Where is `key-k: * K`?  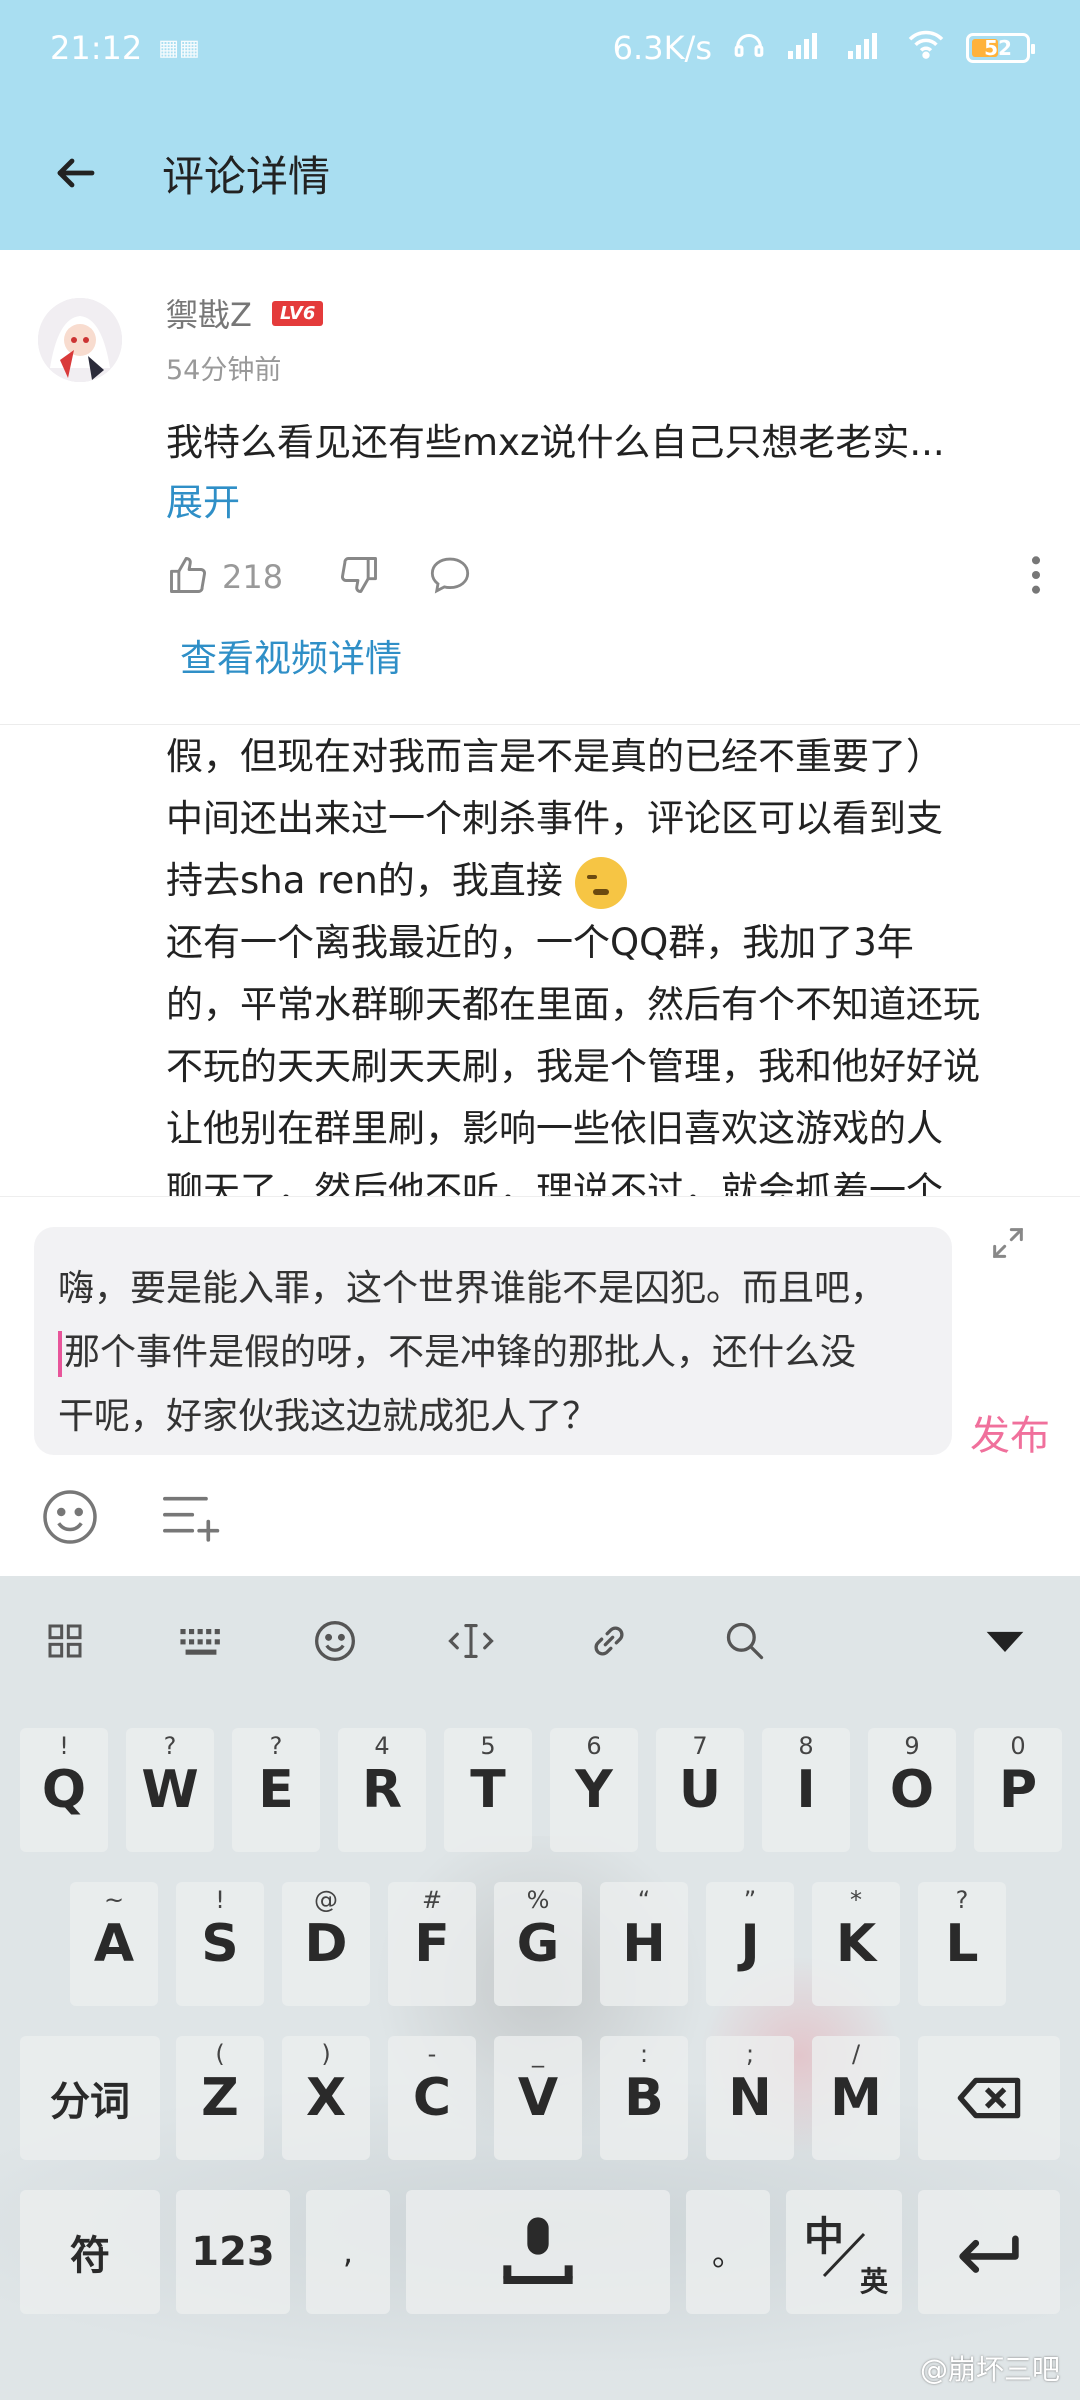 key-k: * K is located at coordinates (856, 1944).